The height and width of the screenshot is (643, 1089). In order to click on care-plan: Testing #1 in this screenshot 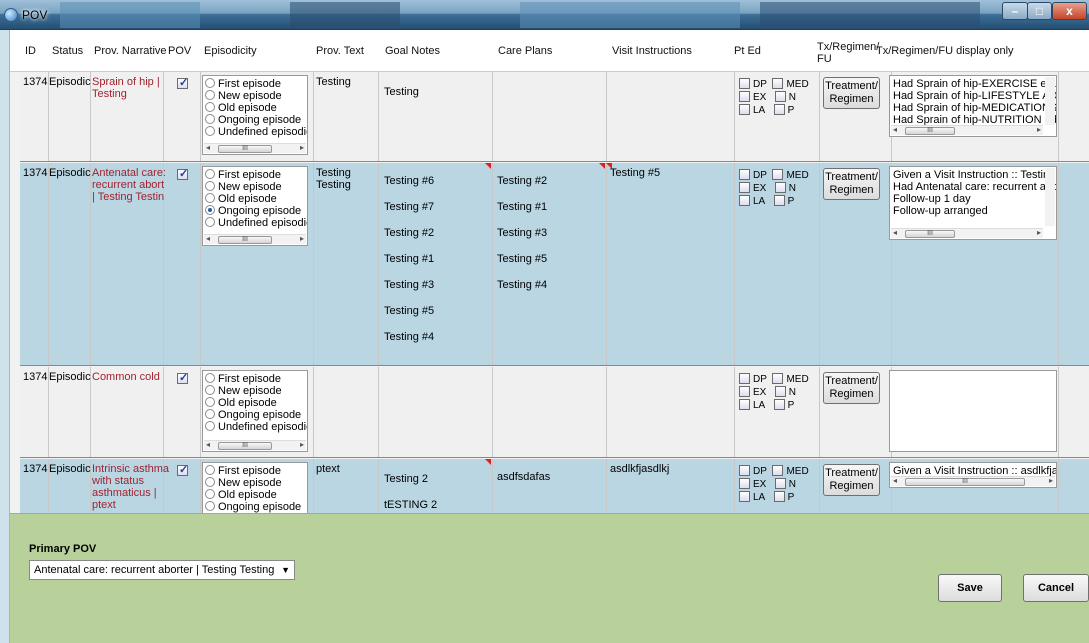, I will do `click(522, 207)`.